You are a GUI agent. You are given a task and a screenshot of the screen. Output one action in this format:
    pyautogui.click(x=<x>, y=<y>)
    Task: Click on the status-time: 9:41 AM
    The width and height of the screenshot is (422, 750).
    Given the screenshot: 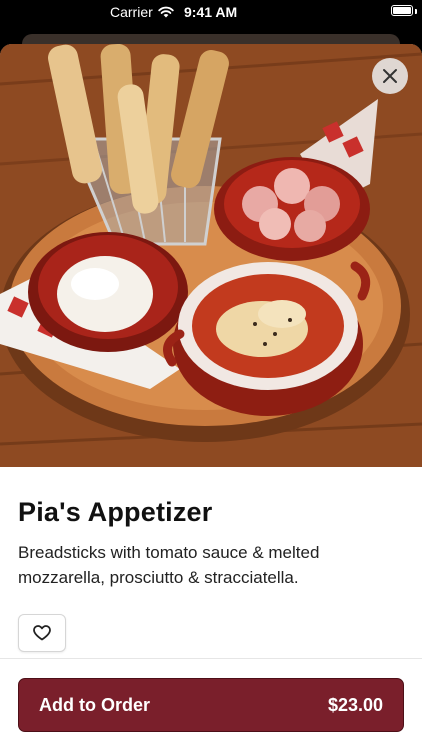 What is the action you would take?
    pyautogui.click(x=211, y=12)
    